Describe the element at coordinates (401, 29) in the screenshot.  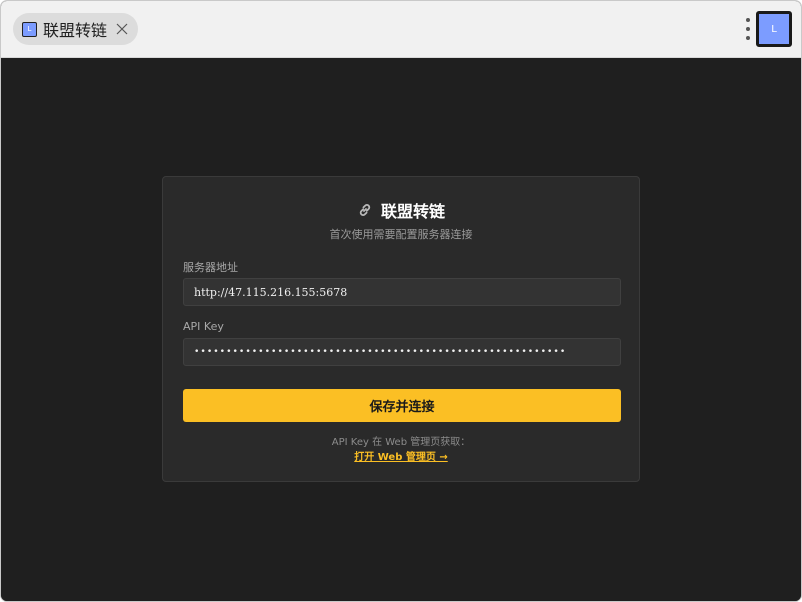
I see `tab-bar: L 联盟转链 L` at that location.